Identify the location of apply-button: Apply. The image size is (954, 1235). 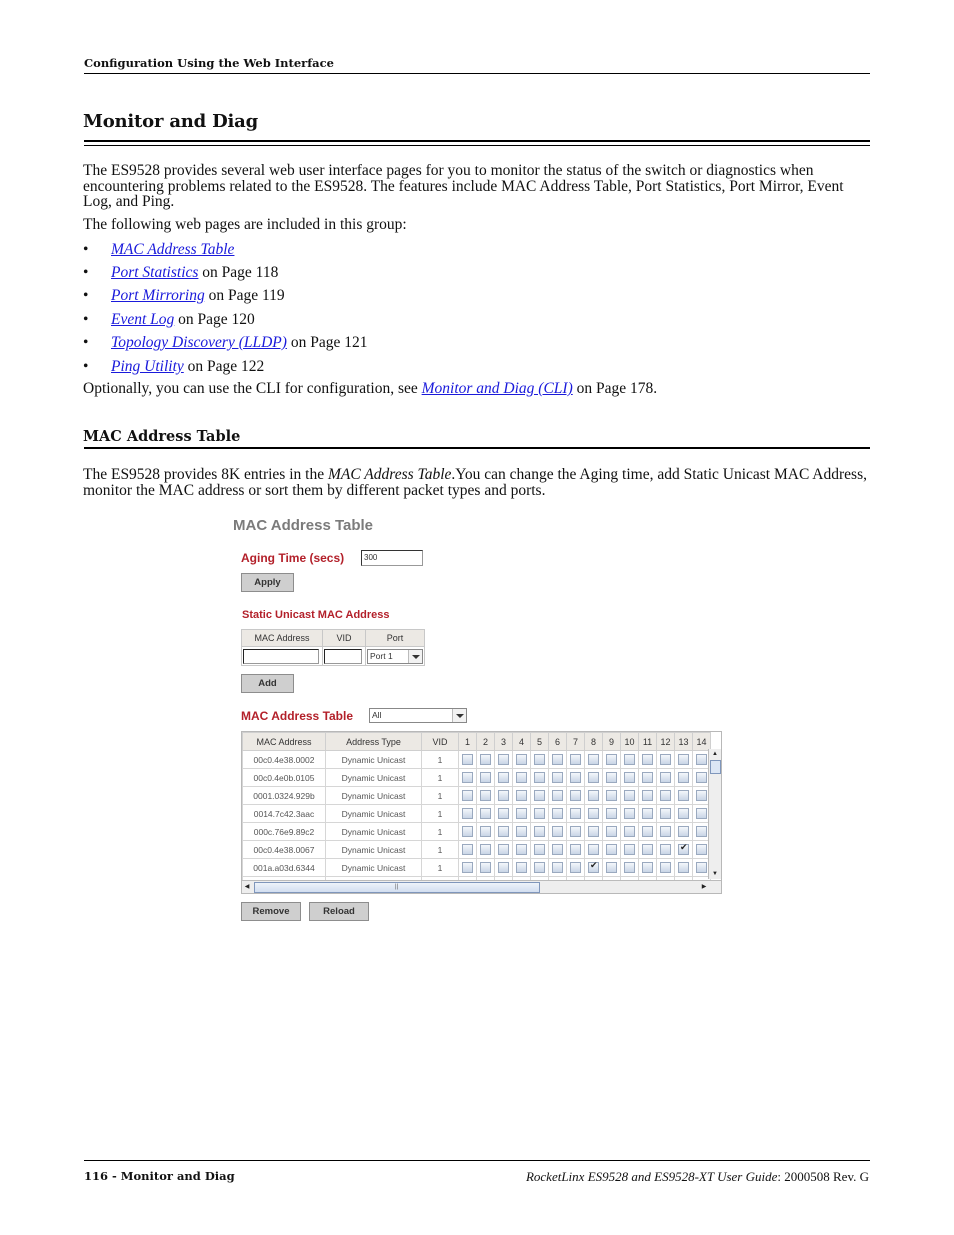
(267, 582).